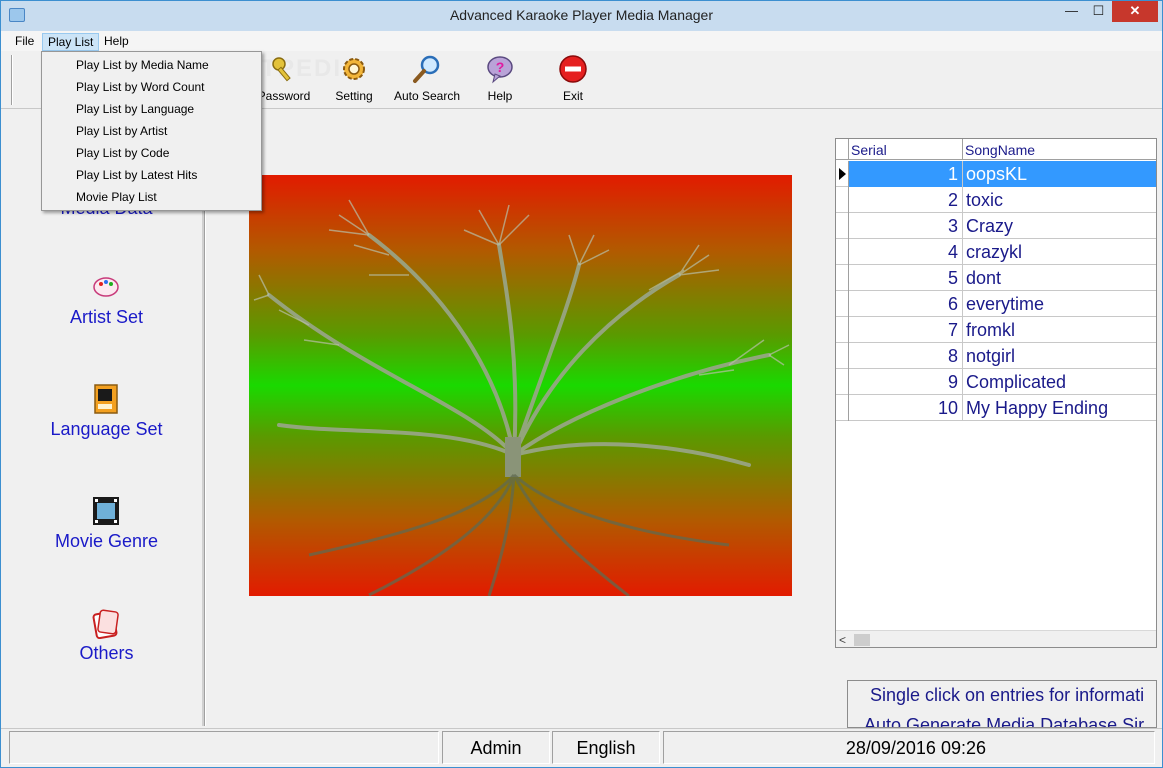  Describe the element at coordinates (906, 174) in the screenshot. I see `serial-cell: 1` at that location.